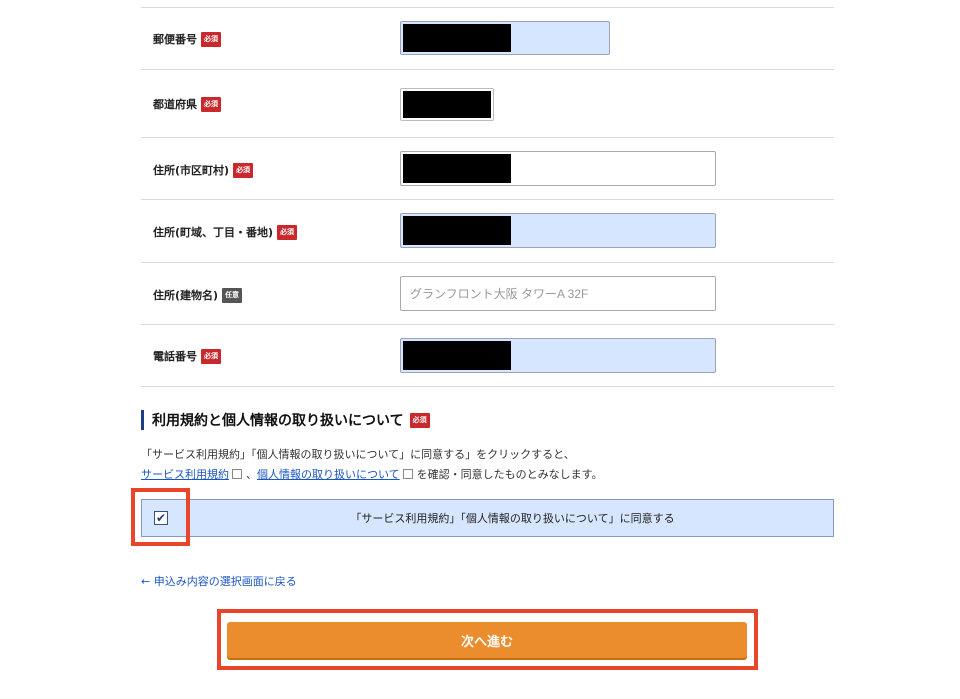 This screenshot has height=699, width=960. I want to click on city-input, so click(558, 168).